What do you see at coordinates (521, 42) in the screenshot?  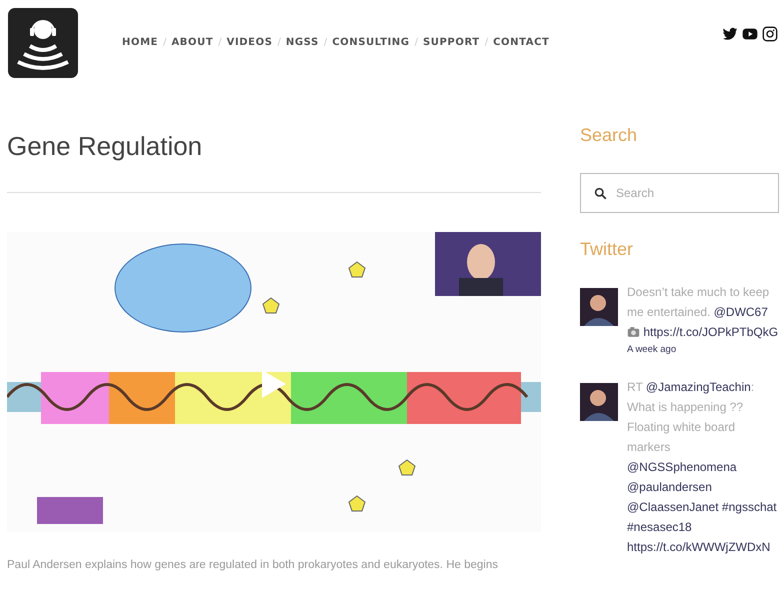 I see `nav-link: CONTACT` at bounding box center [521, 42].